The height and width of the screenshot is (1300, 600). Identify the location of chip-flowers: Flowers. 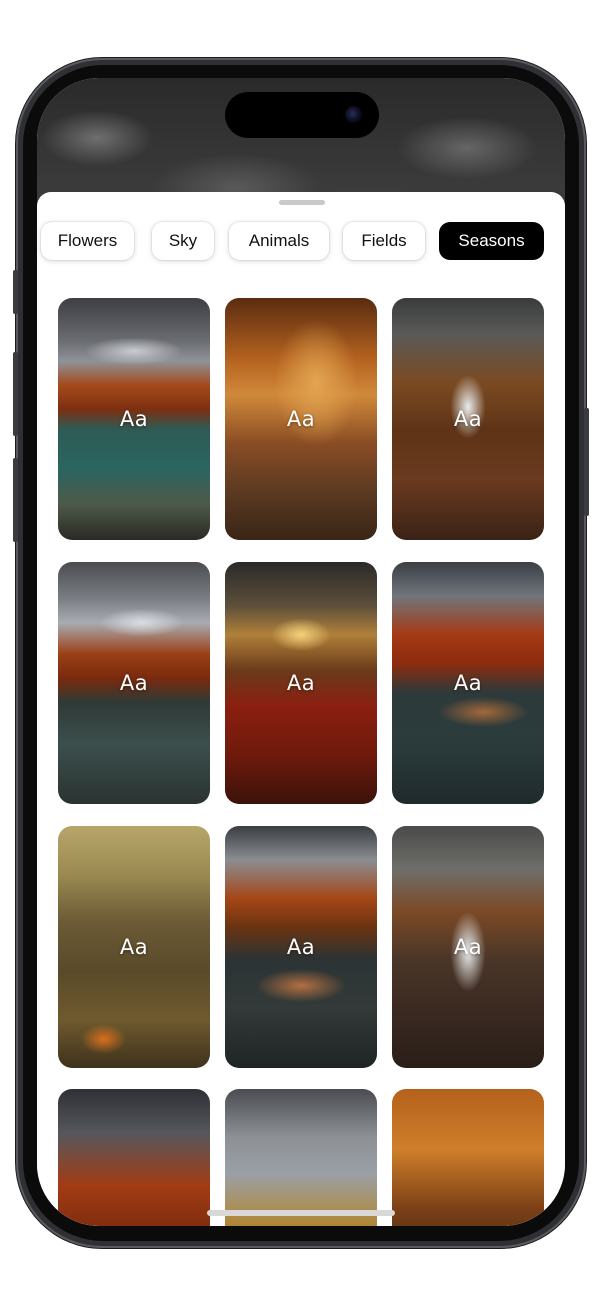
(87, 241).